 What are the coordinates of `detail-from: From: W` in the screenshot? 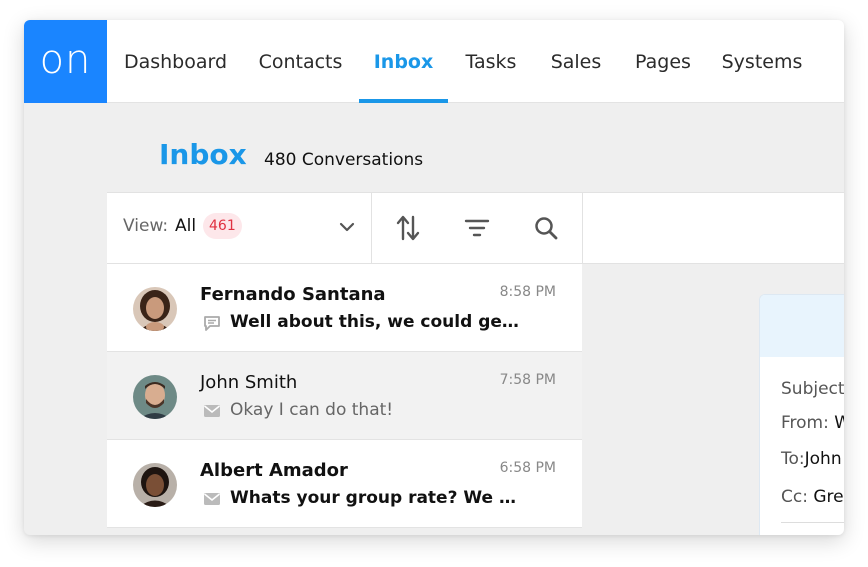 It's located at (812, 423).